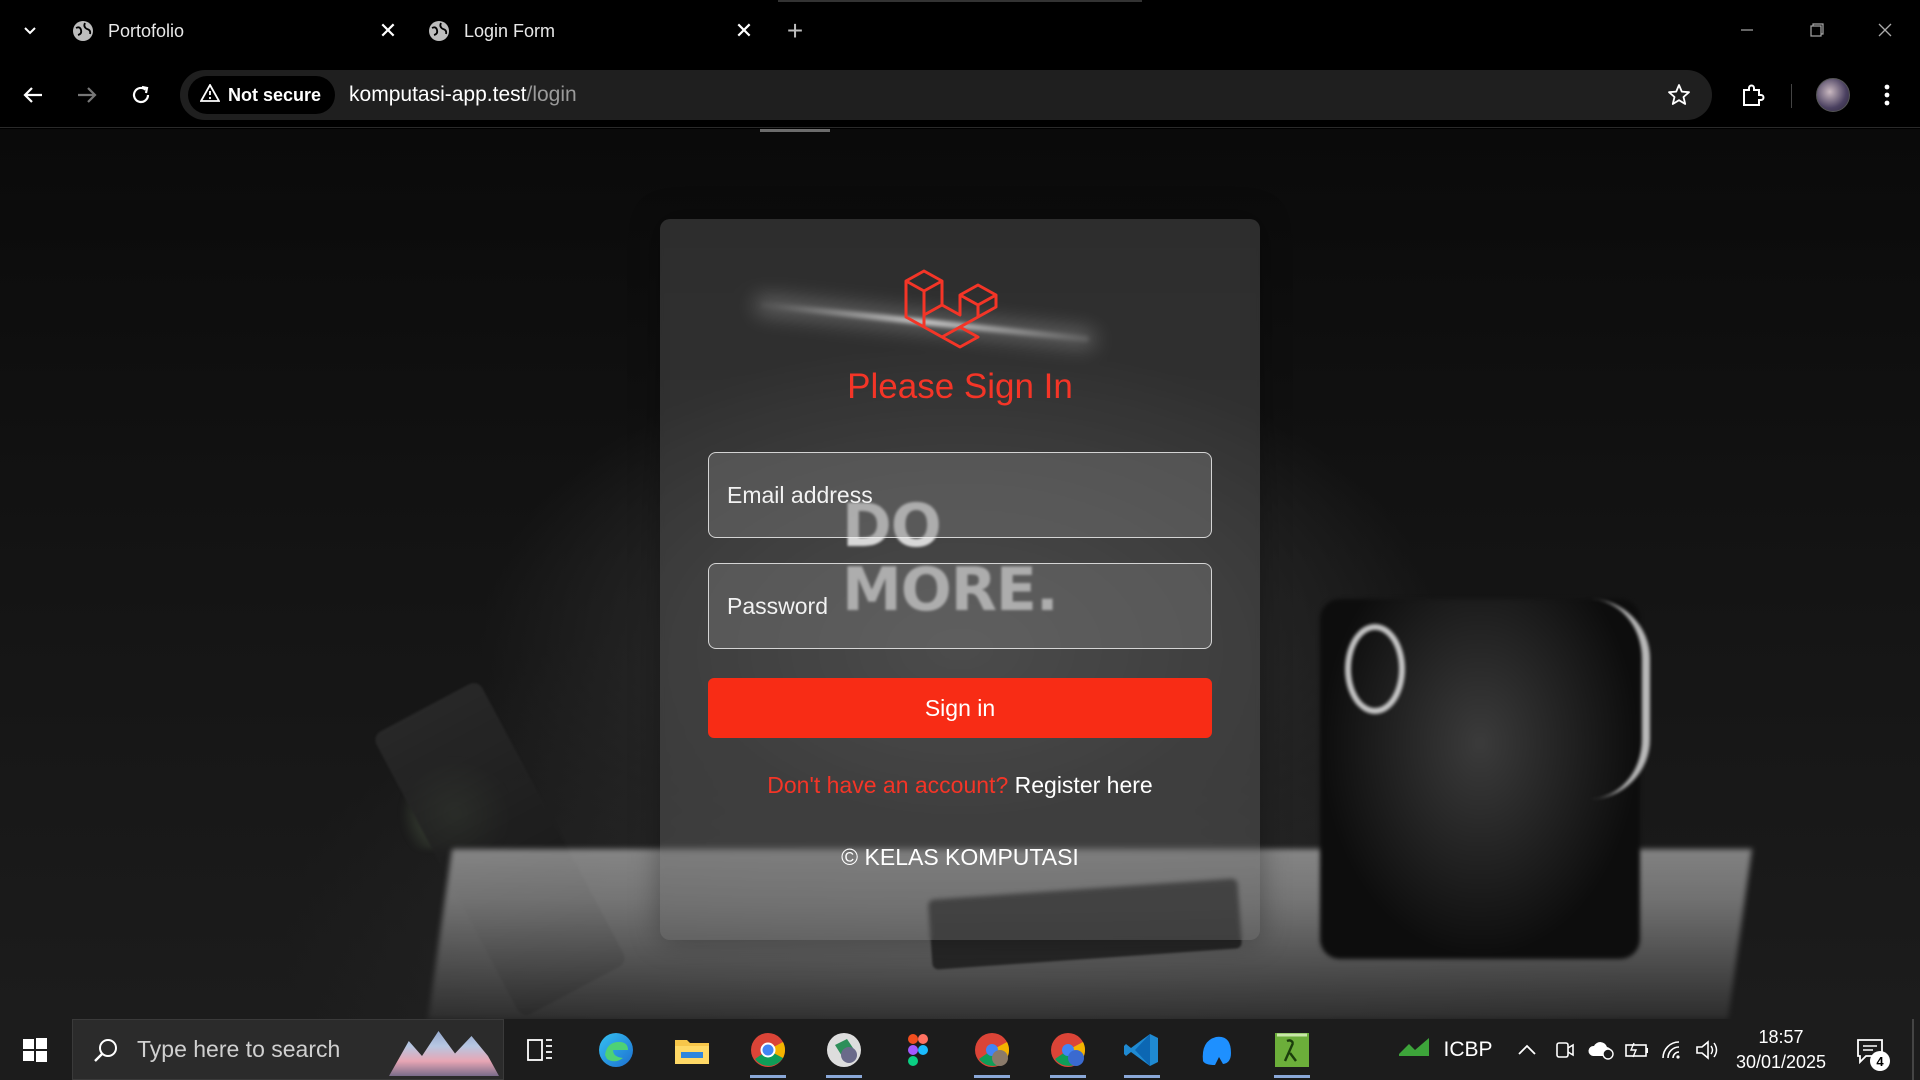  Describe the element at coordinates (275, 94) in the screenshot. I see `security-label: Not secure` at that location.